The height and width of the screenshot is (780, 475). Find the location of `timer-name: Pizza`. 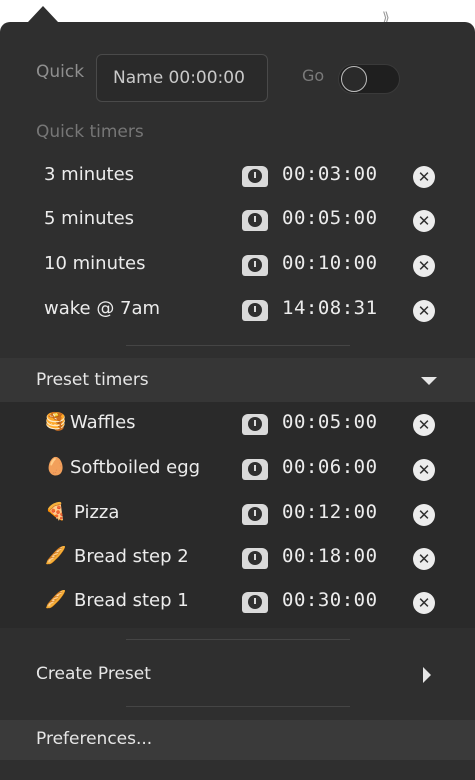

timer-name: Pizza is located at coordinates (97, 512).